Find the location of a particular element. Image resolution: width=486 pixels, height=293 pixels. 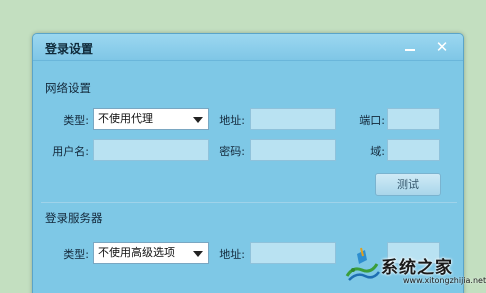

watermark-logo-icon is located at coordinates (362, 264).